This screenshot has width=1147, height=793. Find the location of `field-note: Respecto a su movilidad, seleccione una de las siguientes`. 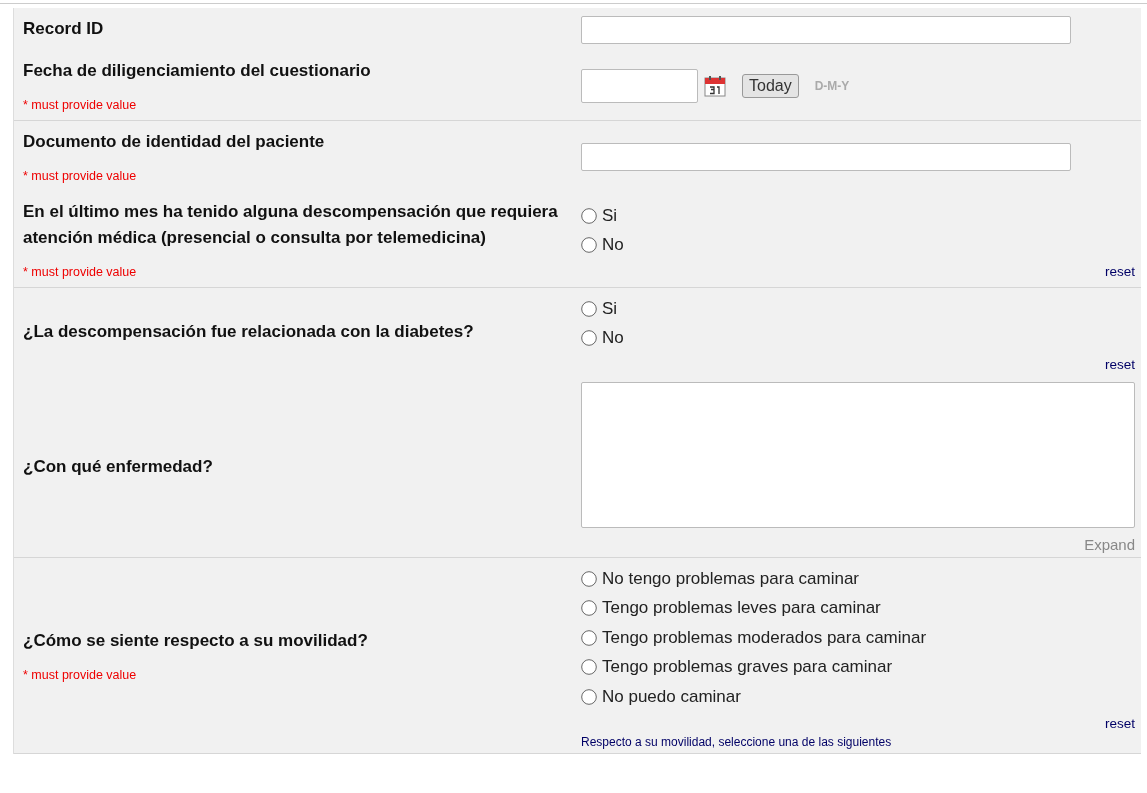

field-note: Respecto a su movilidad, seleccione una de las siguientes is located at coordinates (737, 741).